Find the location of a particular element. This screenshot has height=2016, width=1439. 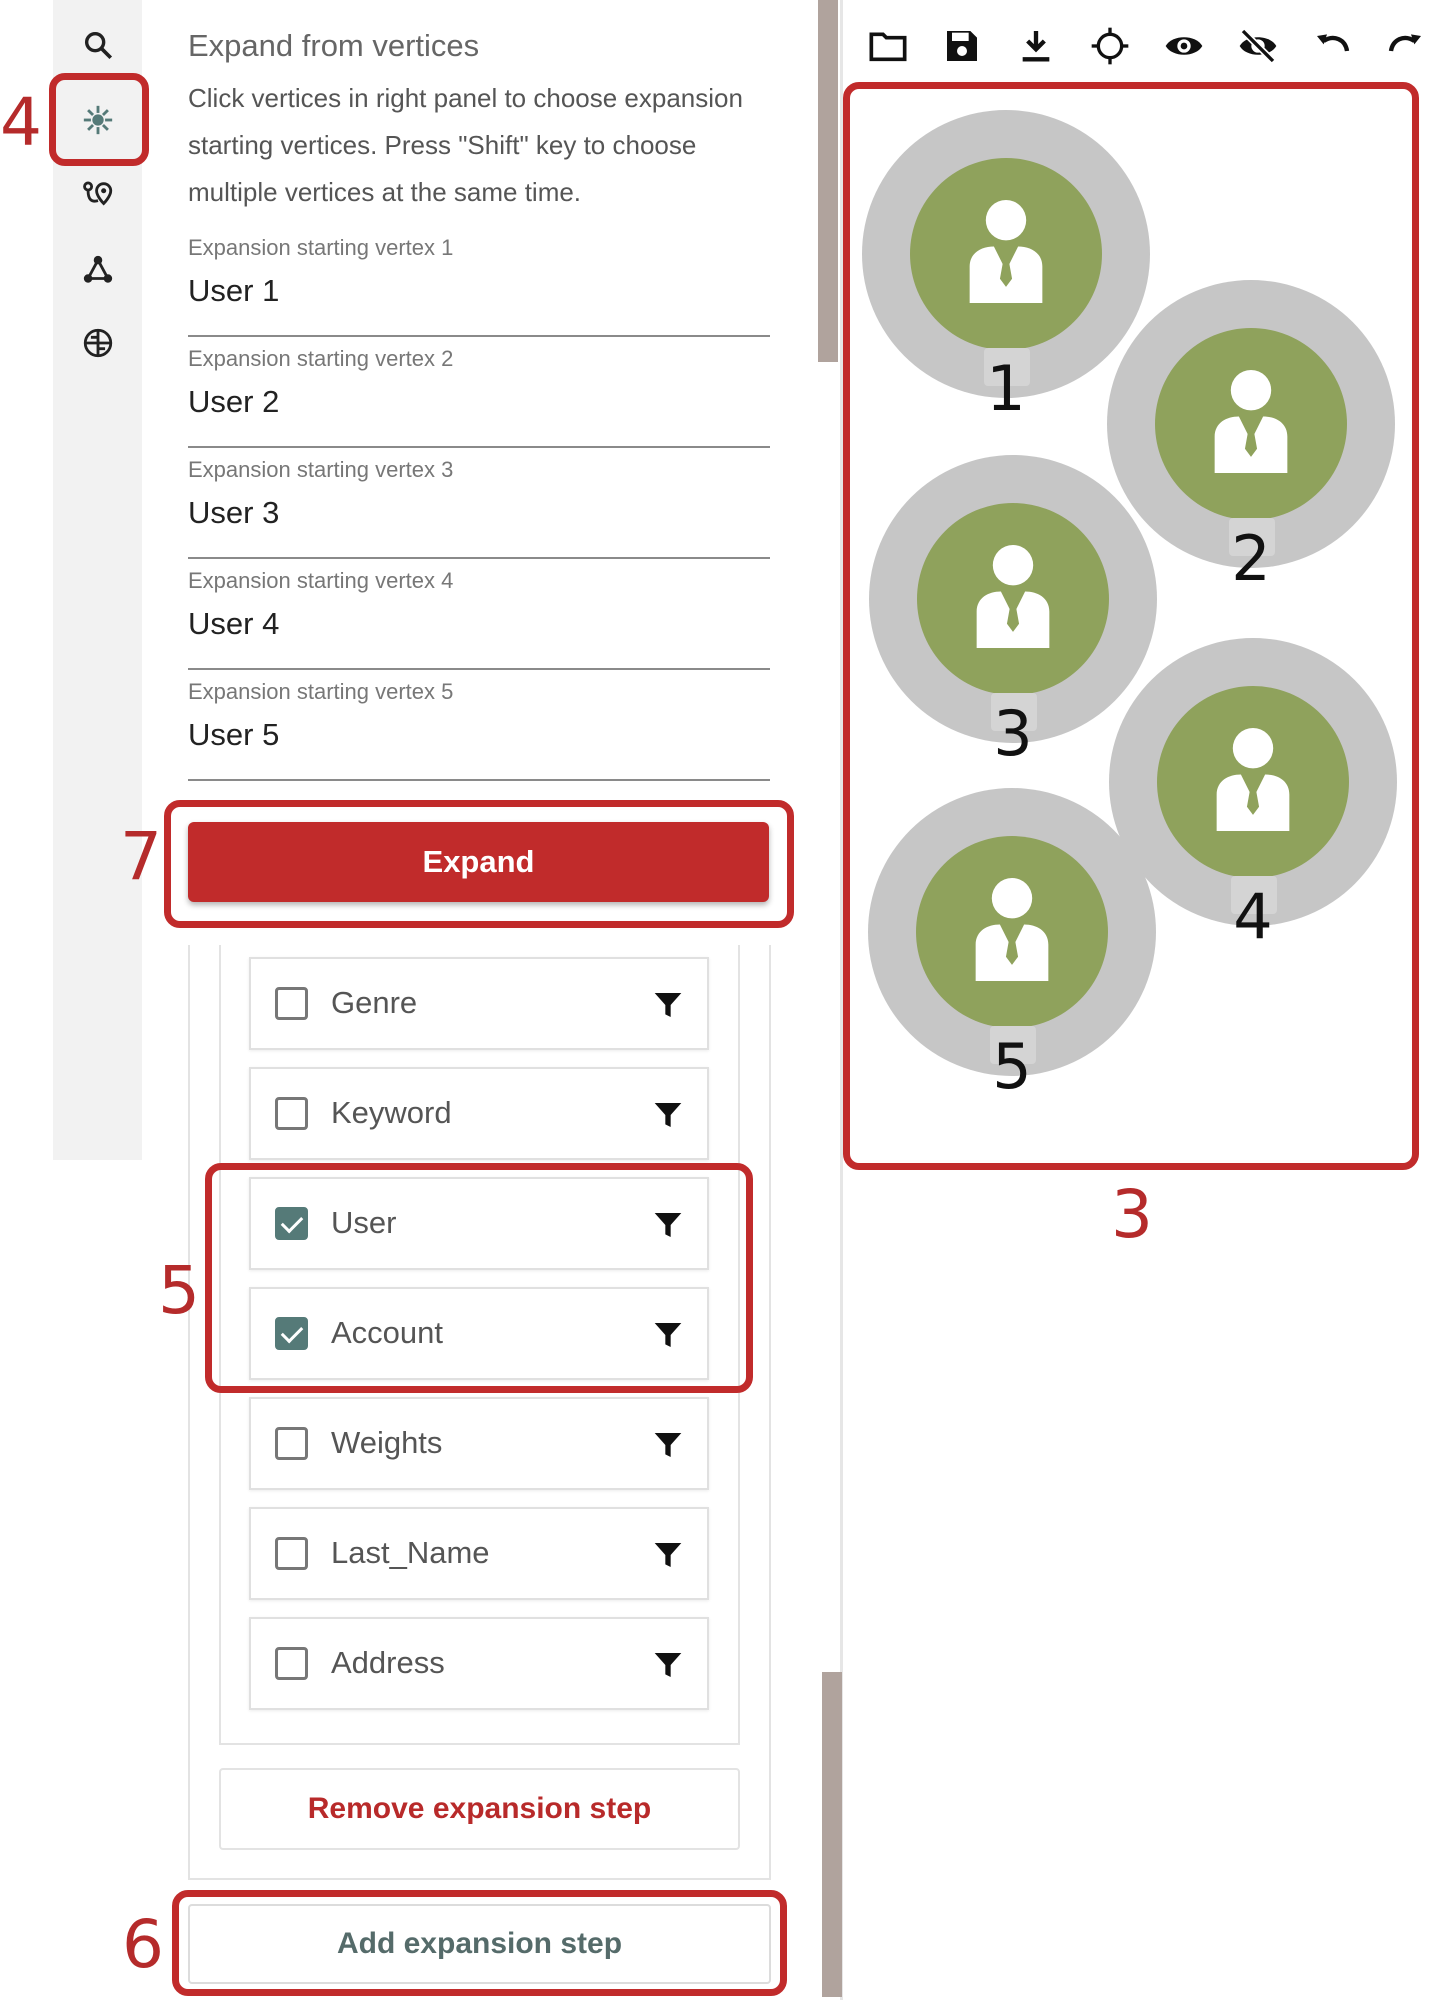

vertex-type-label: Keyword is located at coordinates (391, 1112).